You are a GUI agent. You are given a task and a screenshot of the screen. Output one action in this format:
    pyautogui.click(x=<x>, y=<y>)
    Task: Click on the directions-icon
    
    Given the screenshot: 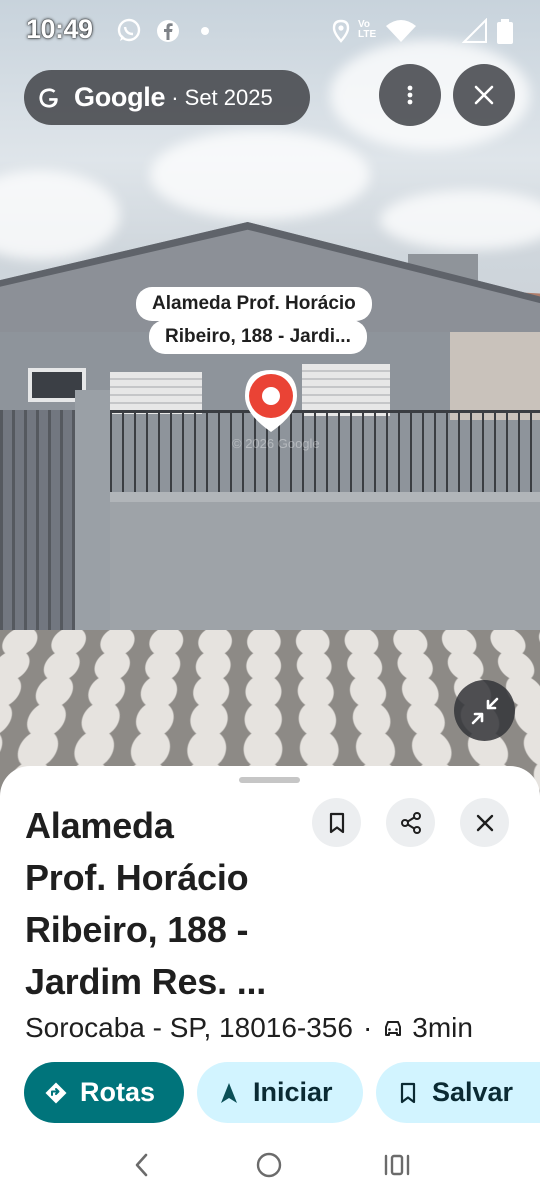 What is the action you would take?
    pyautogui.click(x=56, y=1092)
    